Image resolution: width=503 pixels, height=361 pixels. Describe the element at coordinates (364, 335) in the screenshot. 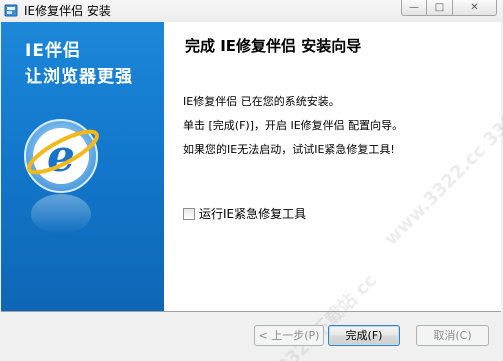

I see `finish-button: 完成(F)` at that location.